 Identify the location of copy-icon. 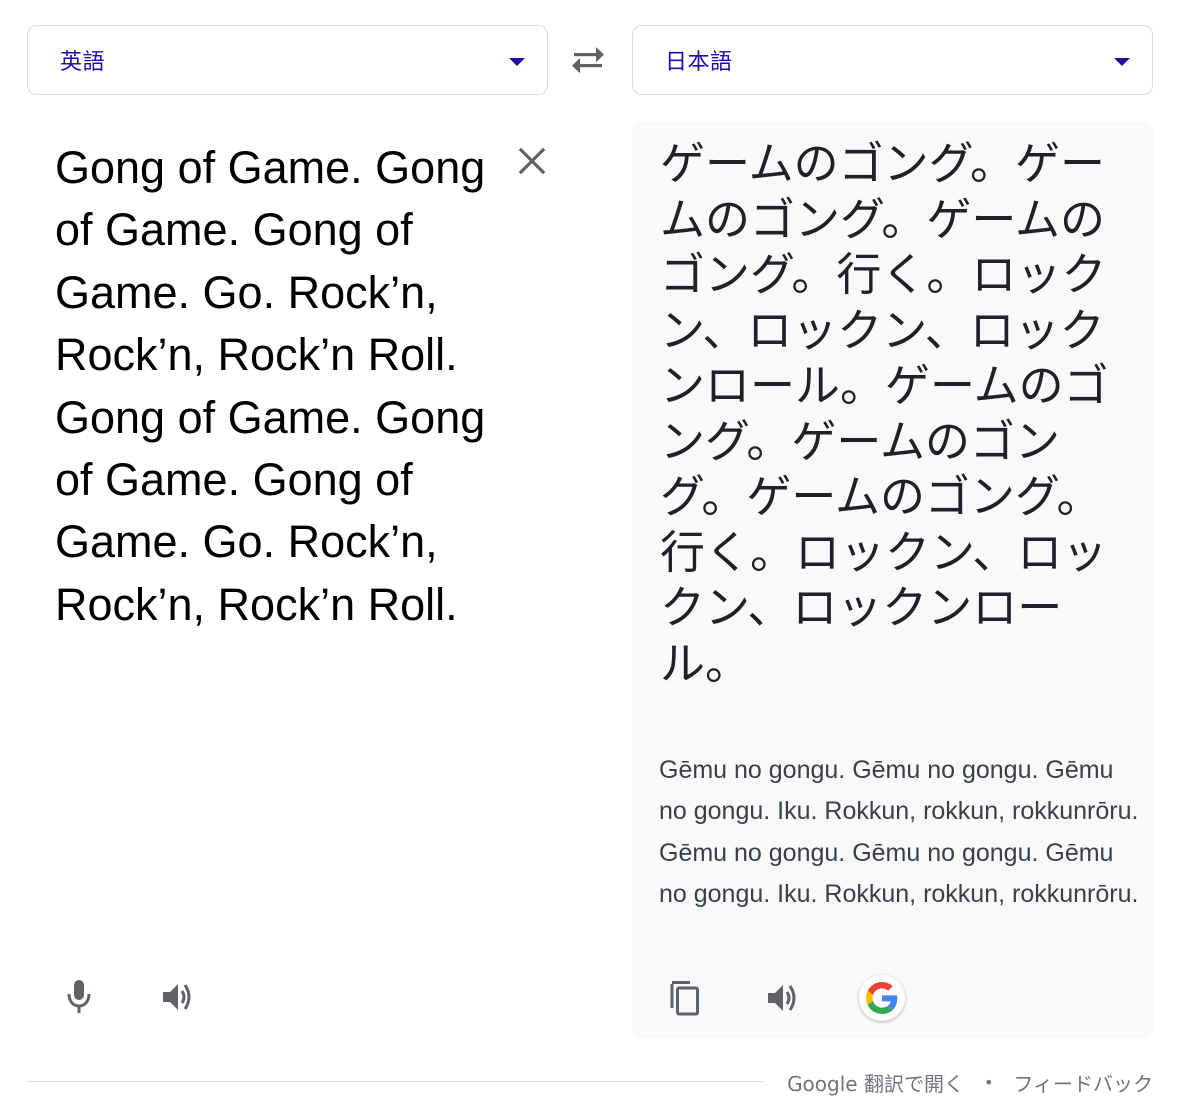
(684, 998).